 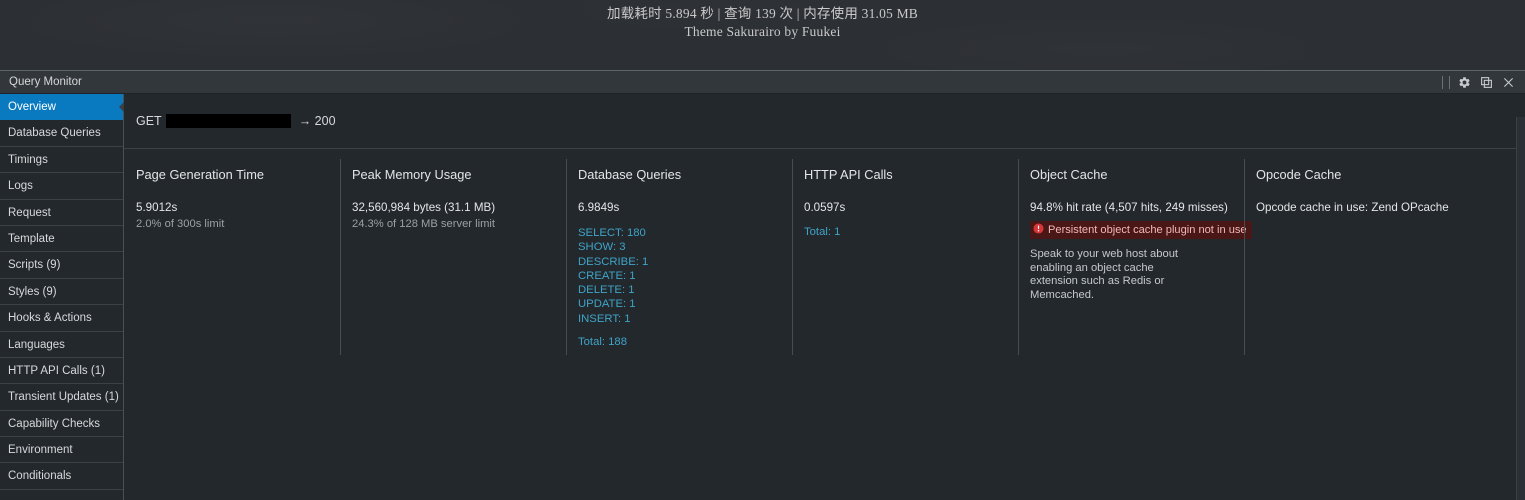 What do you see at coordinates (678, 342) in the screenshot?
I see `query-total-link: Total: 188` at bounding box center [678, 342].